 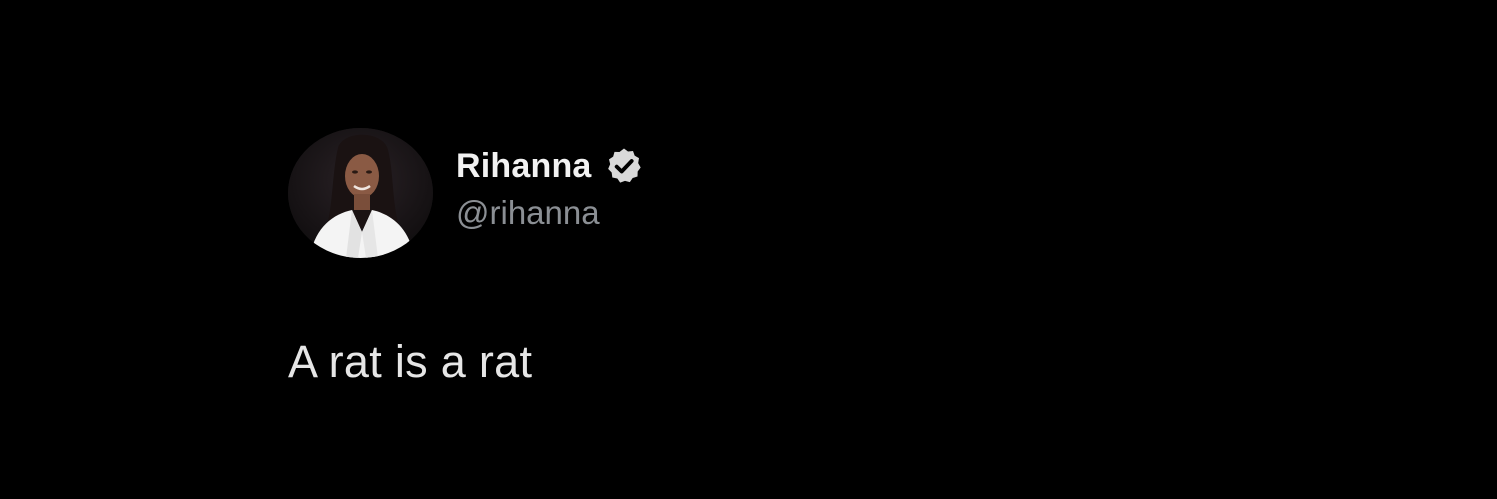 I want to click on profile-photo-icon, so click(x=360, y=193).